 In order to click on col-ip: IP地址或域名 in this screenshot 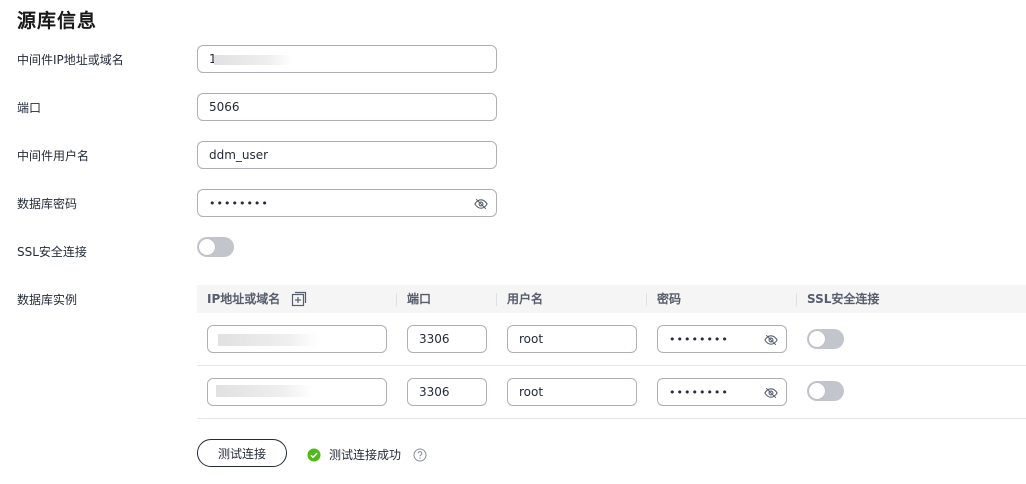, I will do `click(257, 299)`.